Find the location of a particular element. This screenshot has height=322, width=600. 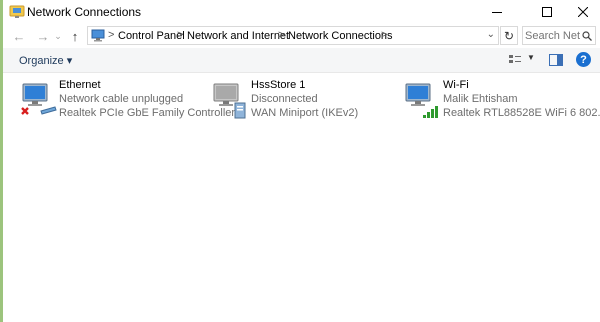

close-button is located at coordinates (583, 12).